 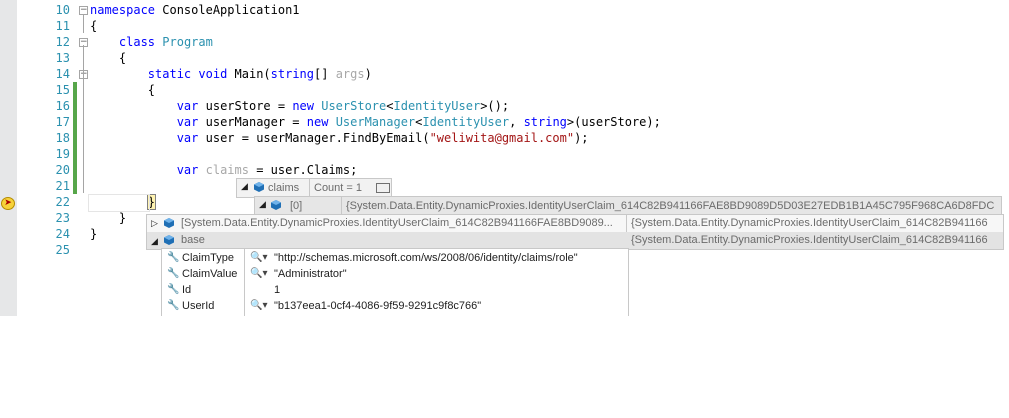 What do you see at coordinates (83, 23) in the screenshot?
I see `fold-guide` at bounding box center [83, 23].